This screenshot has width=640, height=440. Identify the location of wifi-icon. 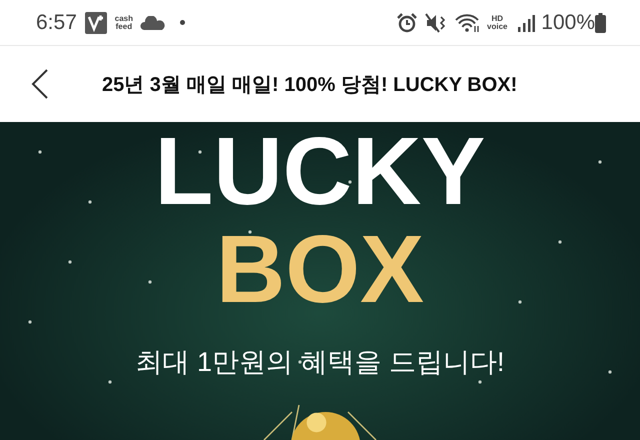
(468, 22).